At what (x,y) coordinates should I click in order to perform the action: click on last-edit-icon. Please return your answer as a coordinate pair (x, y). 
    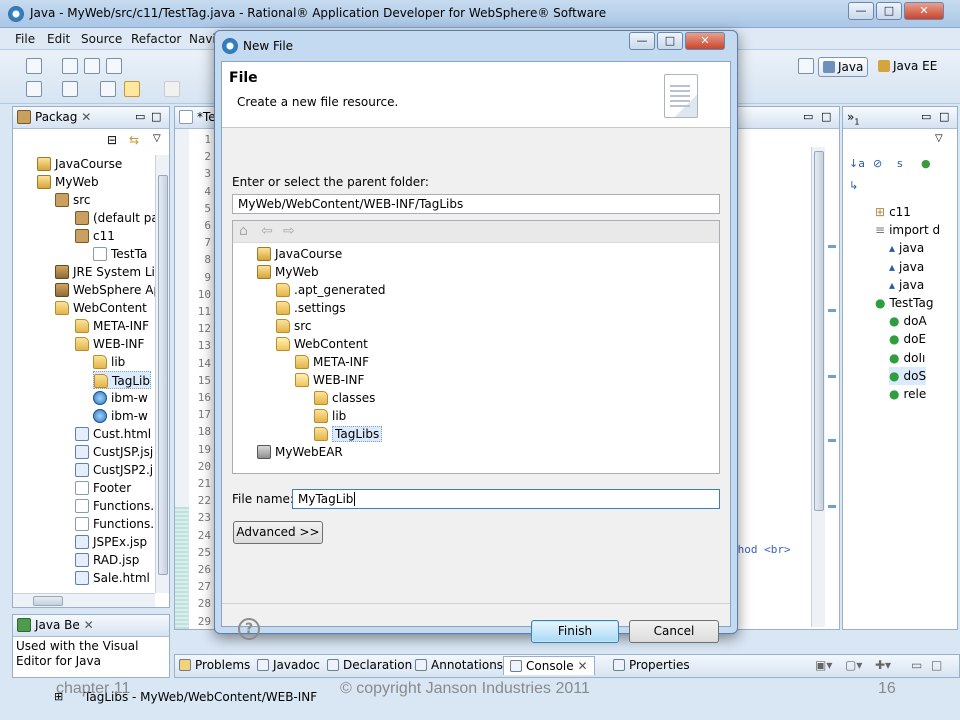
    Looking at the image, I should click on (108, 89).